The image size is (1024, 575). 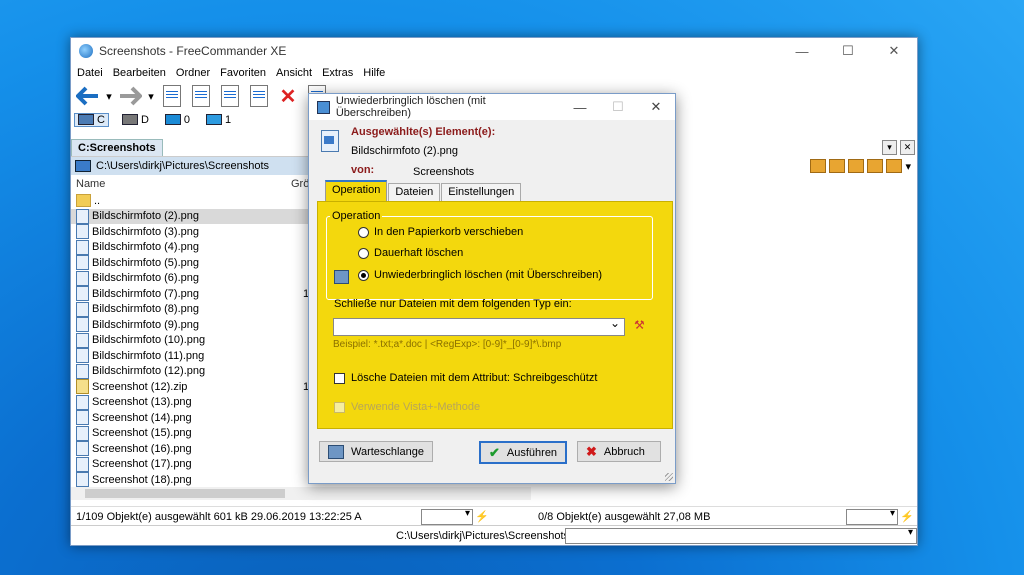 I want to click on file-name: Bildschirmfoto (5).png, so click(x=145, y=262).